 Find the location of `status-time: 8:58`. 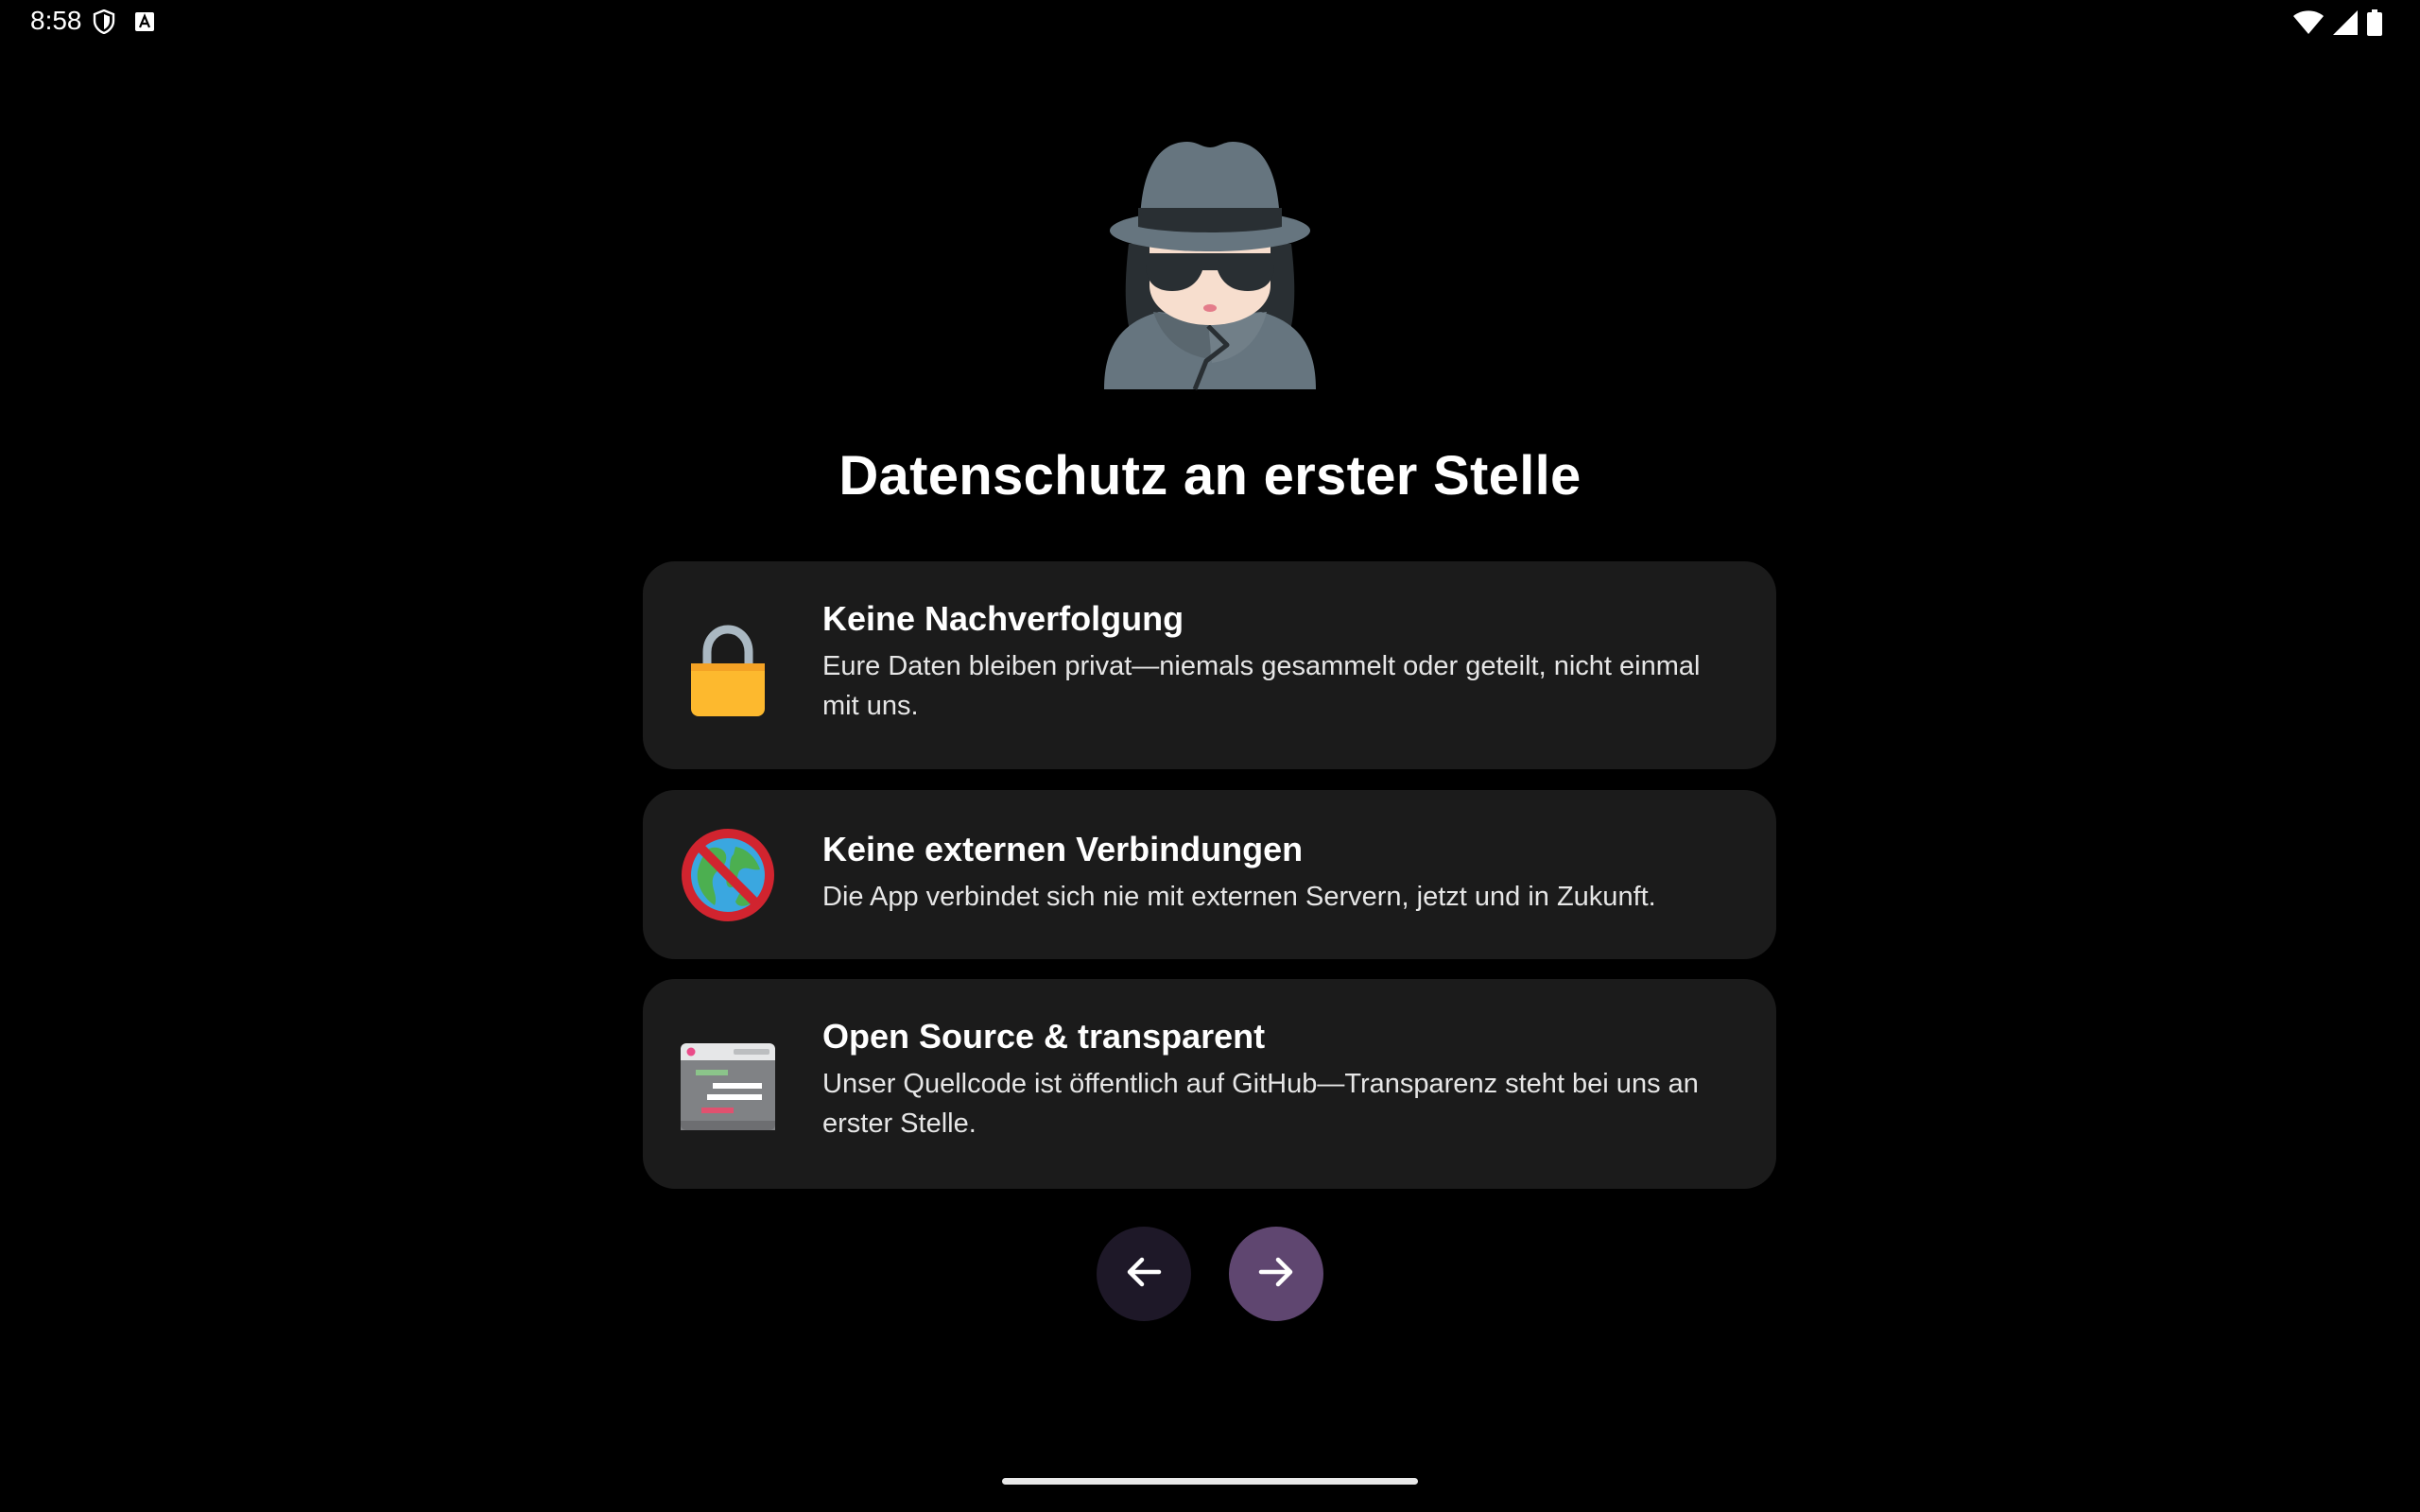

status-time: 8:58 is located at coordinates (56, 20).